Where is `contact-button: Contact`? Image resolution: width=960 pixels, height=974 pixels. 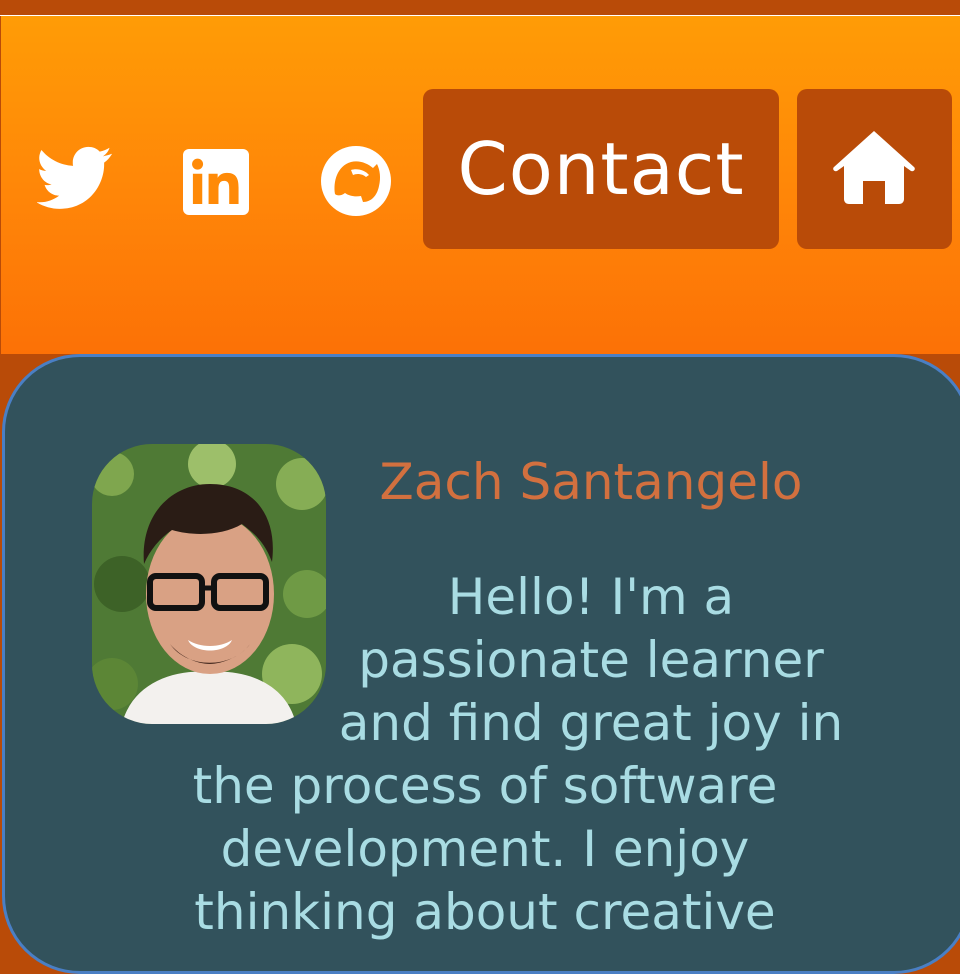 contact-button: Contact is located at coordinates (601, 169).